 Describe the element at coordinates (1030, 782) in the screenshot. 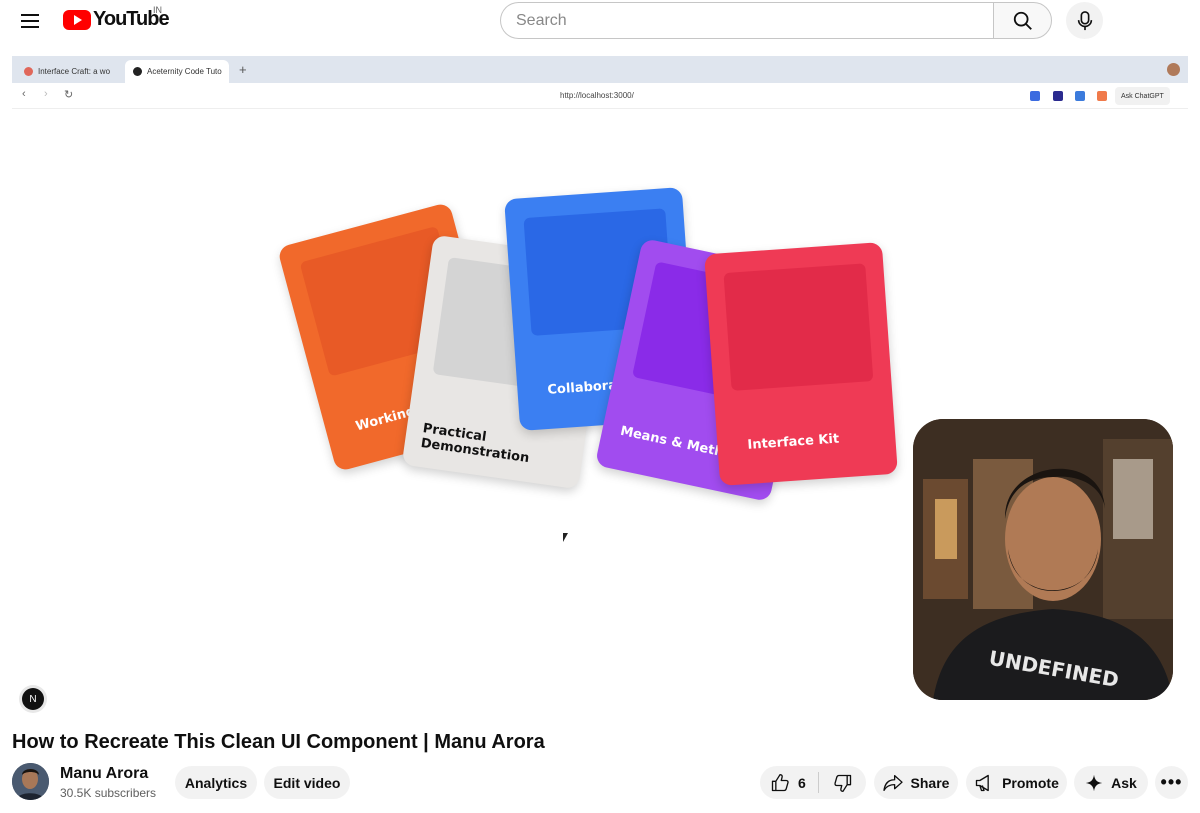

I see `promote-label: Promote` at that location.